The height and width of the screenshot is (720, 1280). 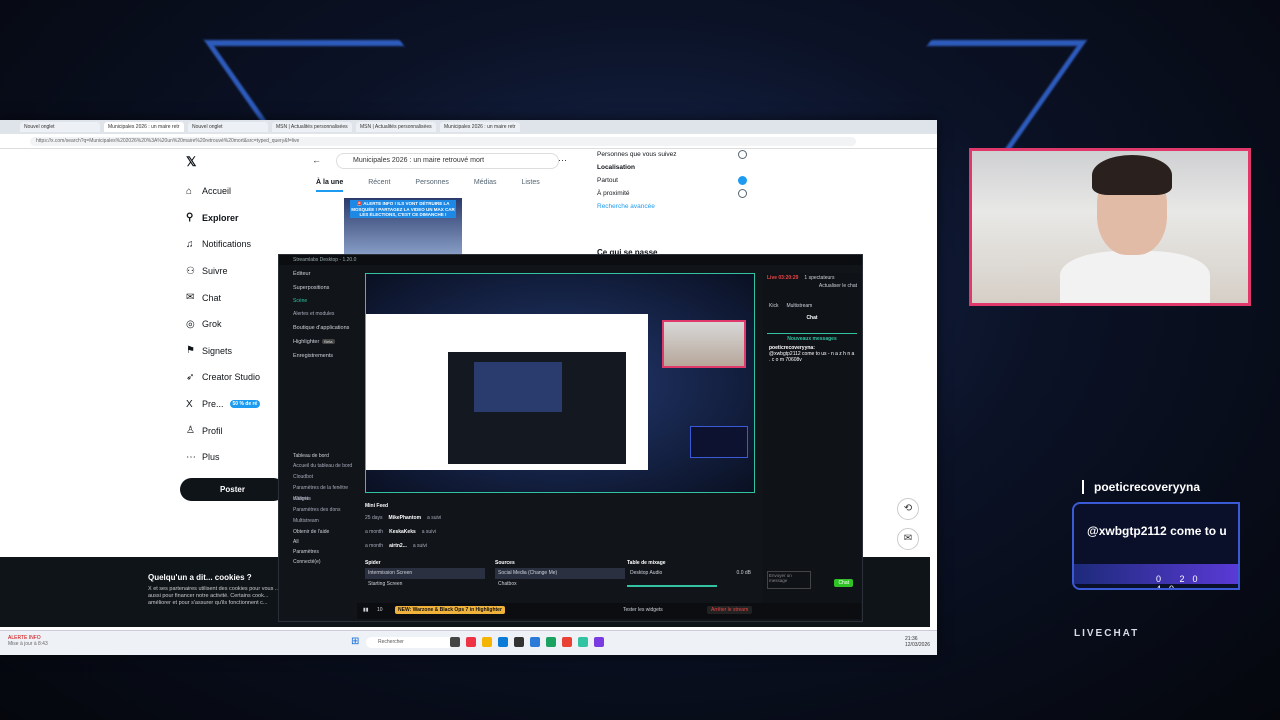 What do you see at coordinates (223, 377) in the screenshot?
I see `sidebar-item-creator-studio: ➶ Creator Studio` at bounding box center [223, 377].